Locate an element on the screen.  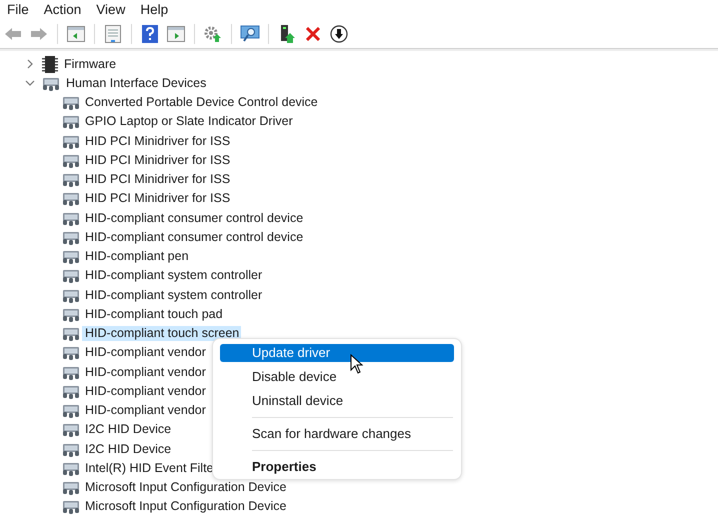
tree-item: HID-compliant touch pad is located at coordinates (153, 314).